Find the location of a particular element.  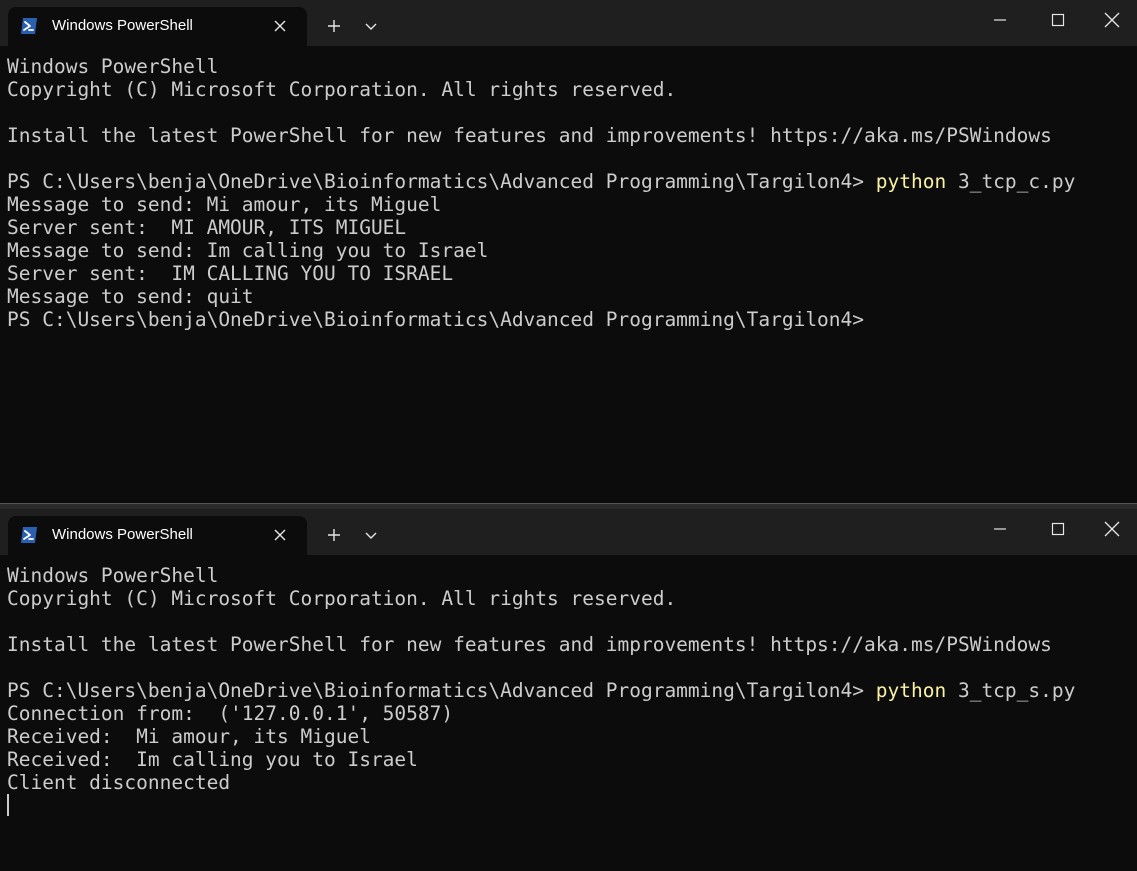

text-cursor is located at coordinates (8, 805).